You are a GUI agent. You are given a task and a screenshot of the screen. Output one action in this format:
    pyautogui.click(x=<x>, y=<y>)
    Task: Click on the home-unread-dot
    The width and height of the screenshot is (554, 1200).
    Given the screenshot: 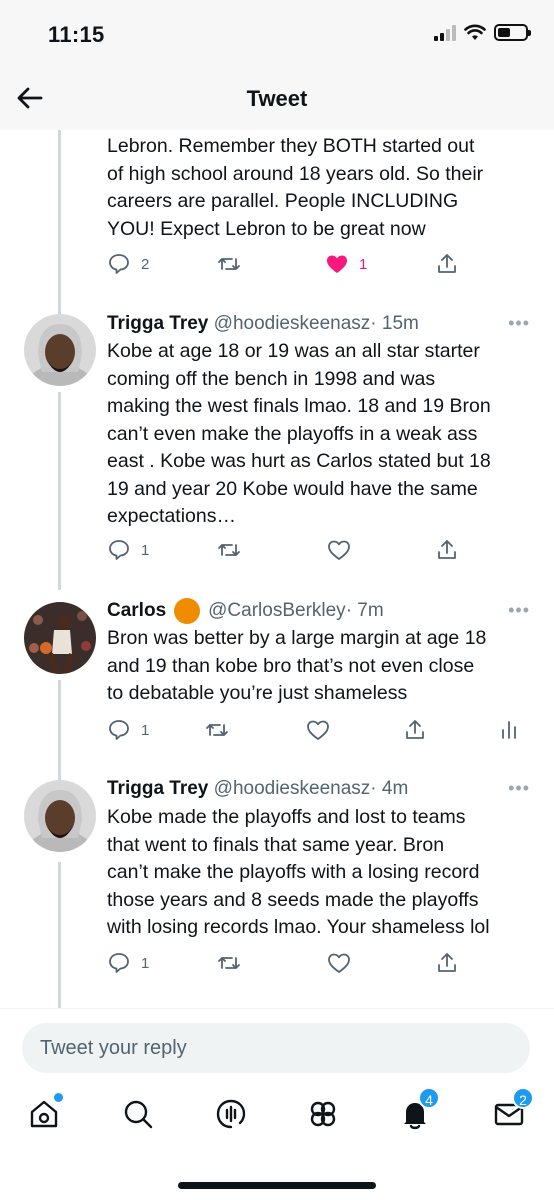 What is the action you would take?
    pyautogui.click(x=58, y=1097)
    